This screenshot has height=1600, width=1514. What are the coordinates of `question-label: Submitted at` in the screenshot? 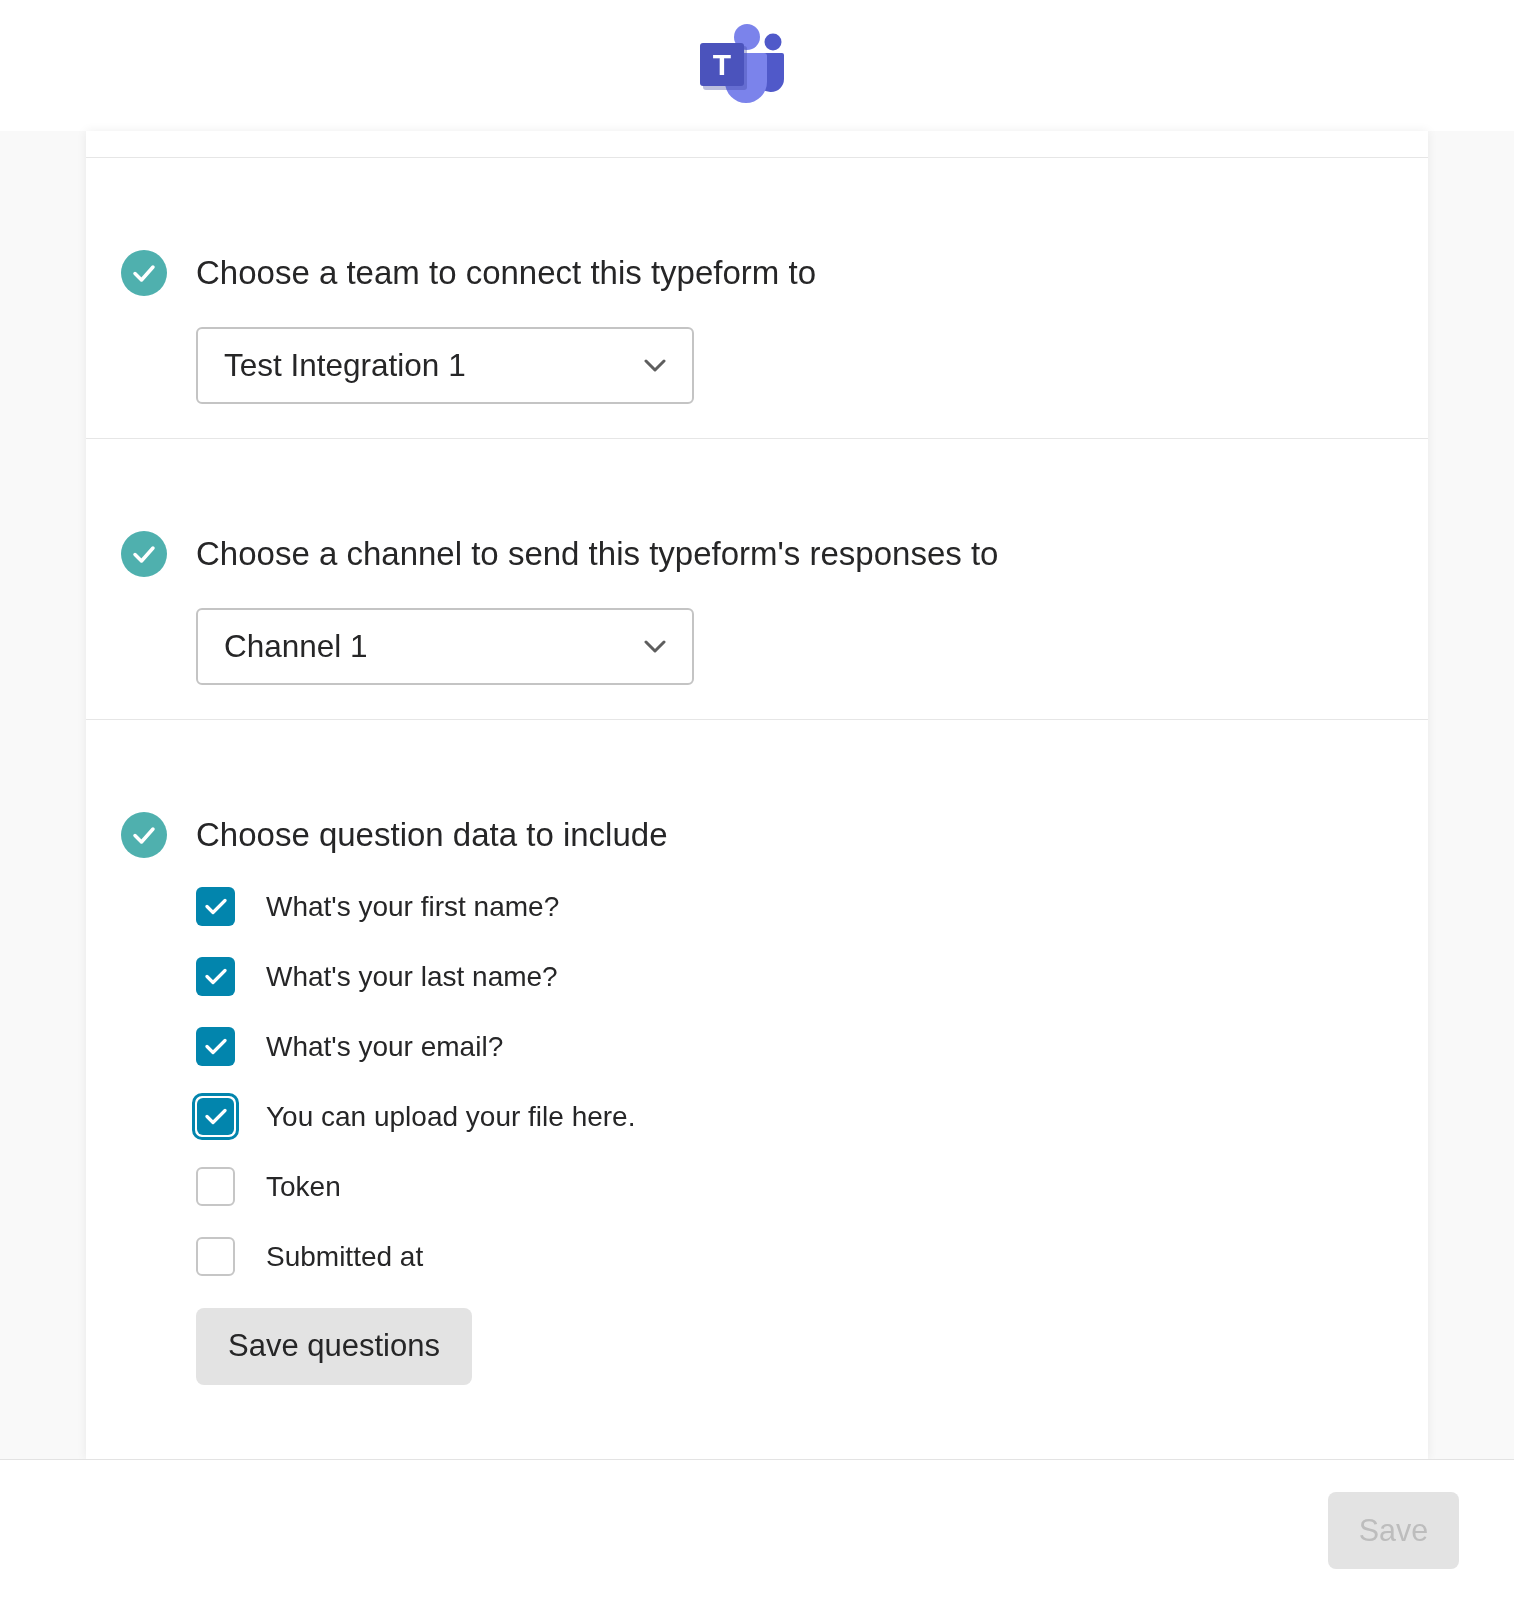 It's located at (345, 1256).